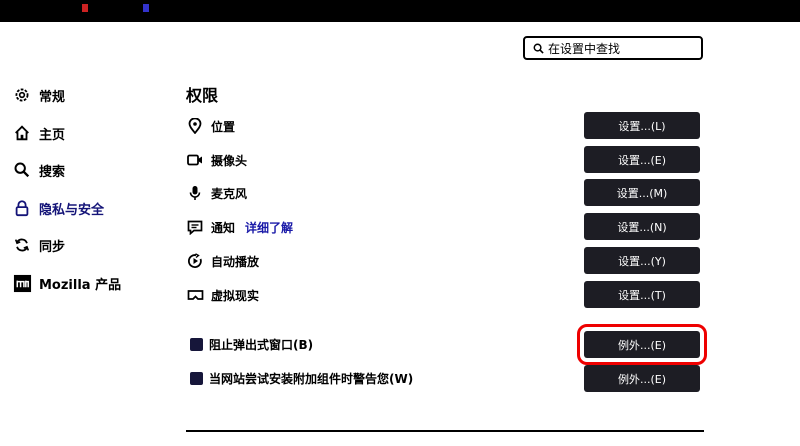 Image resolution: width=800 pixels, height=446 pixels. Describe the element at coordinates (22, 283) in the screenshot. I see `mozilla-icon` at that location.